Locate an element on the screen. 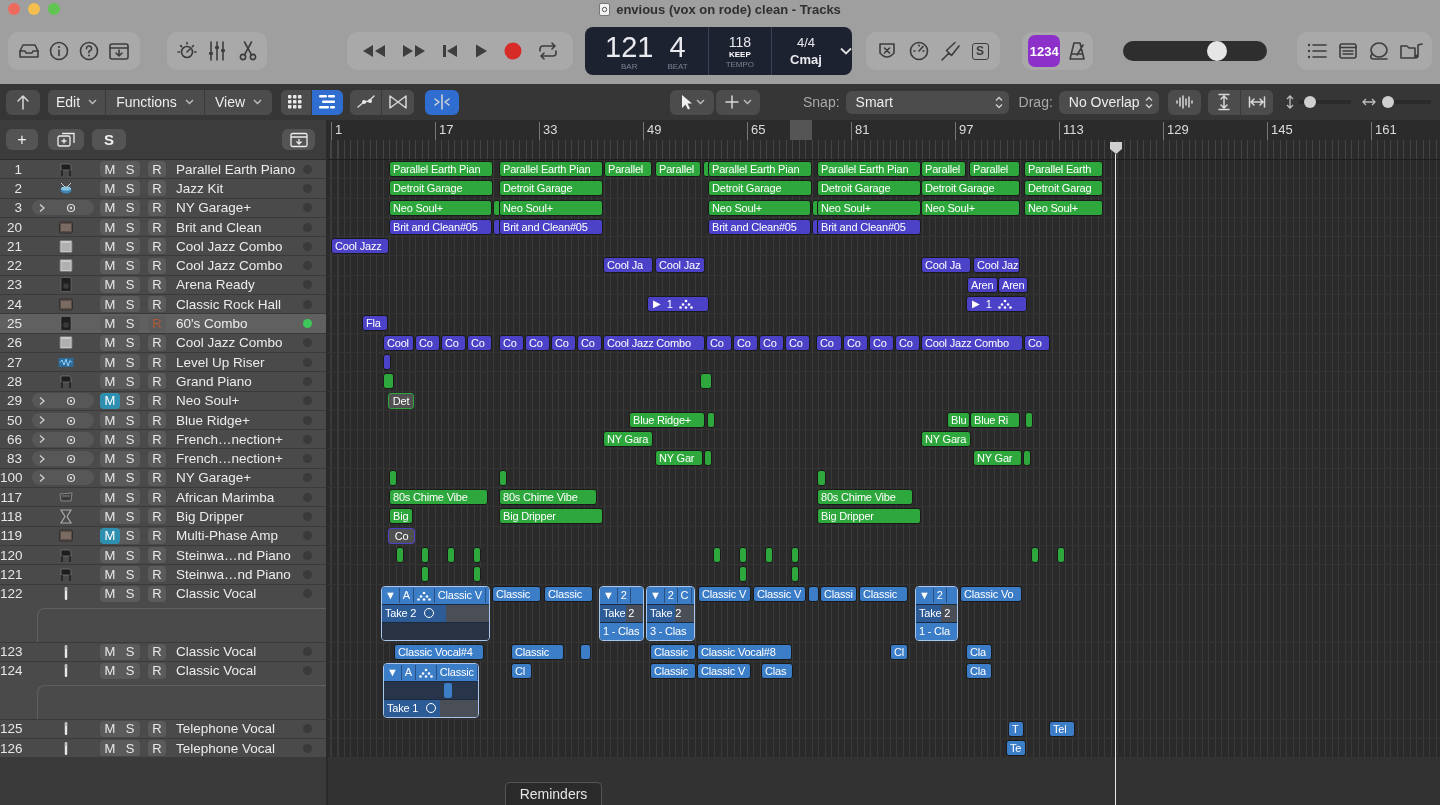 The width and height of the screenshot is (1440, 805). region: Cool Jazz Combo is located at coordinates (654, 342).